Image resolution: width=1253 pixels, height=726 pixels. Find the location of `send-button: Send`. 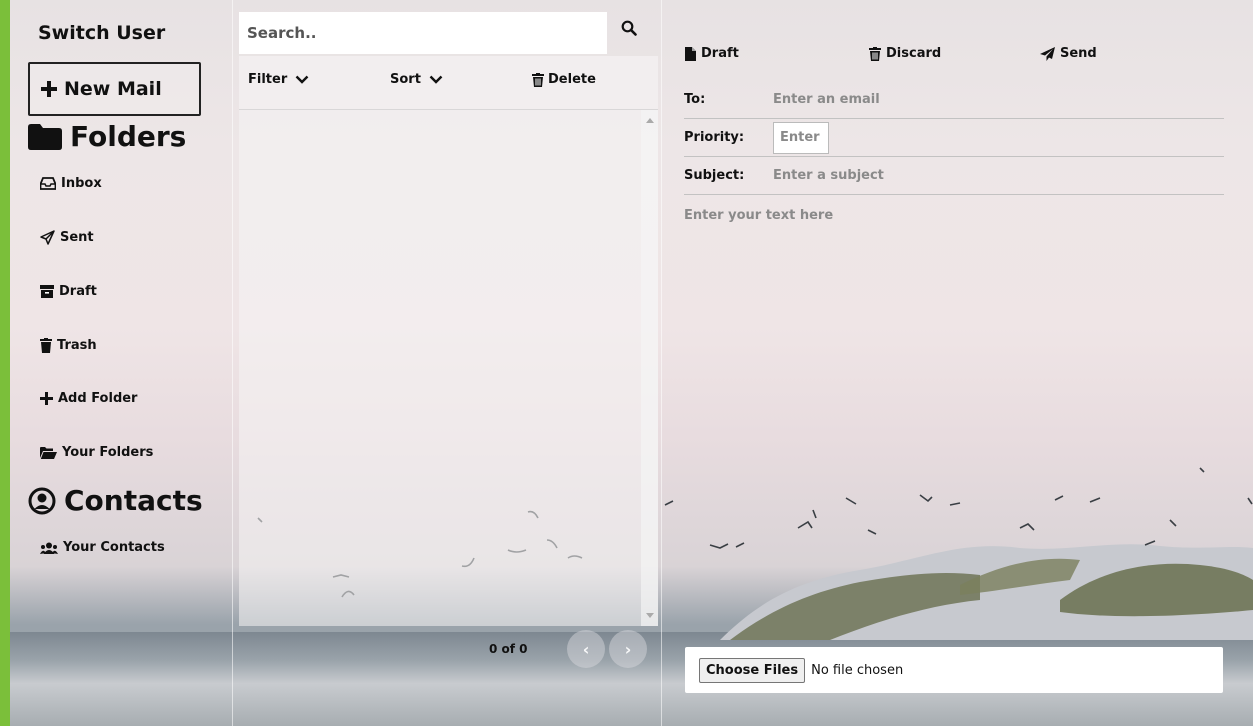

send-button: Send is located at coordinates (1068, 53).